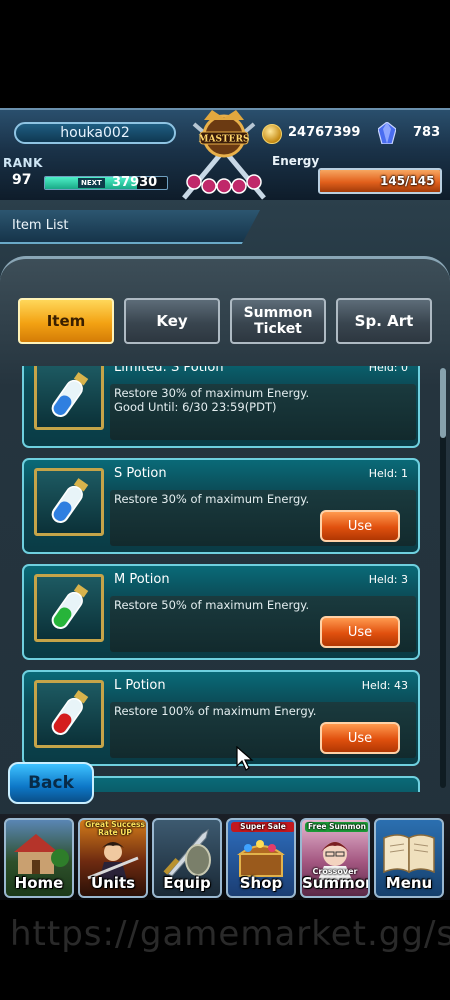  What do you see at coordinates (407, 181) in the screenshot?
I see `energy-value: 145/145` at bounding box center [407, 181].